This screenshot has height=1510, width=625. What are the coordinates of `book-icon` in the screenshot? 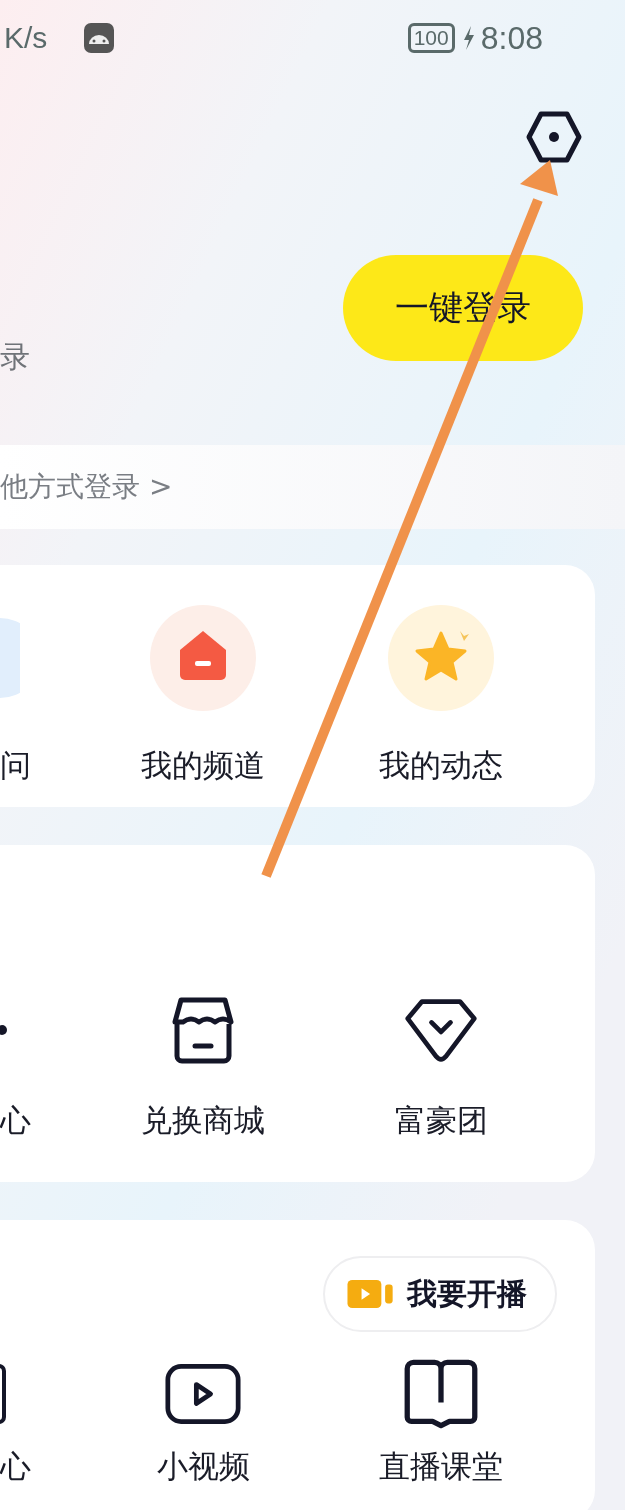 It's located at (441, 1394).